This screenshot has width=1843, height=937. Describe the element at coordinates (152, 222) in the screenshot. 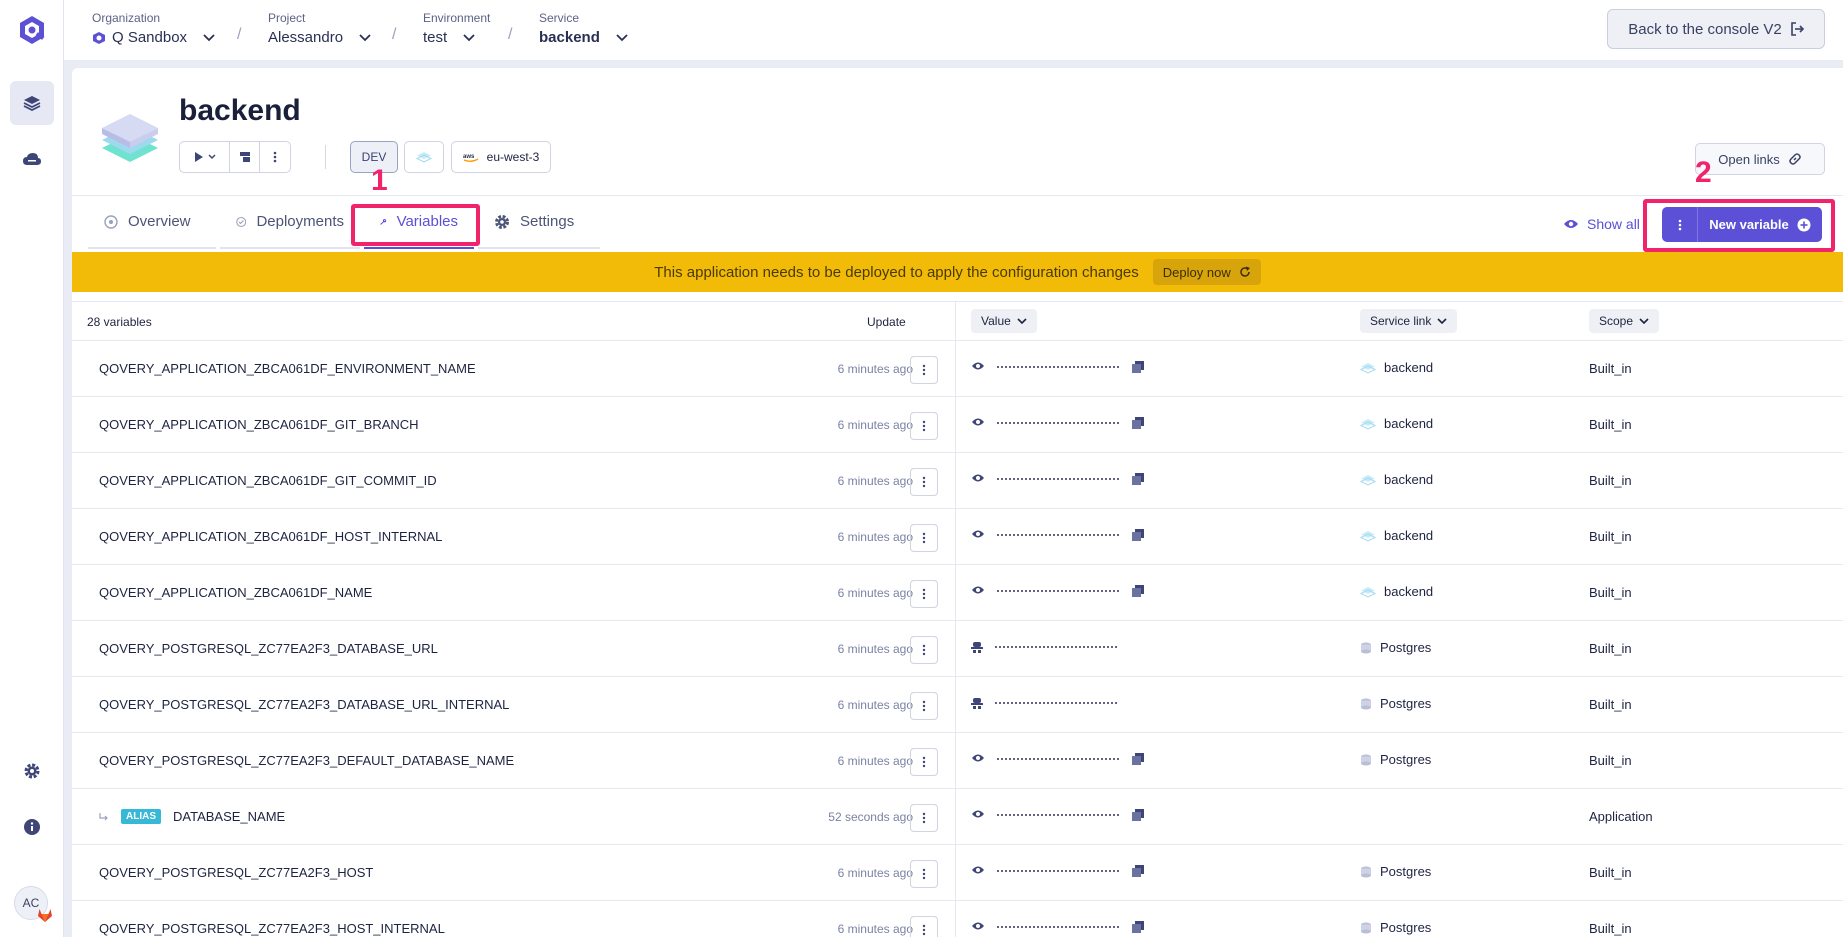

I see `tab-overview: Overview` at that location.